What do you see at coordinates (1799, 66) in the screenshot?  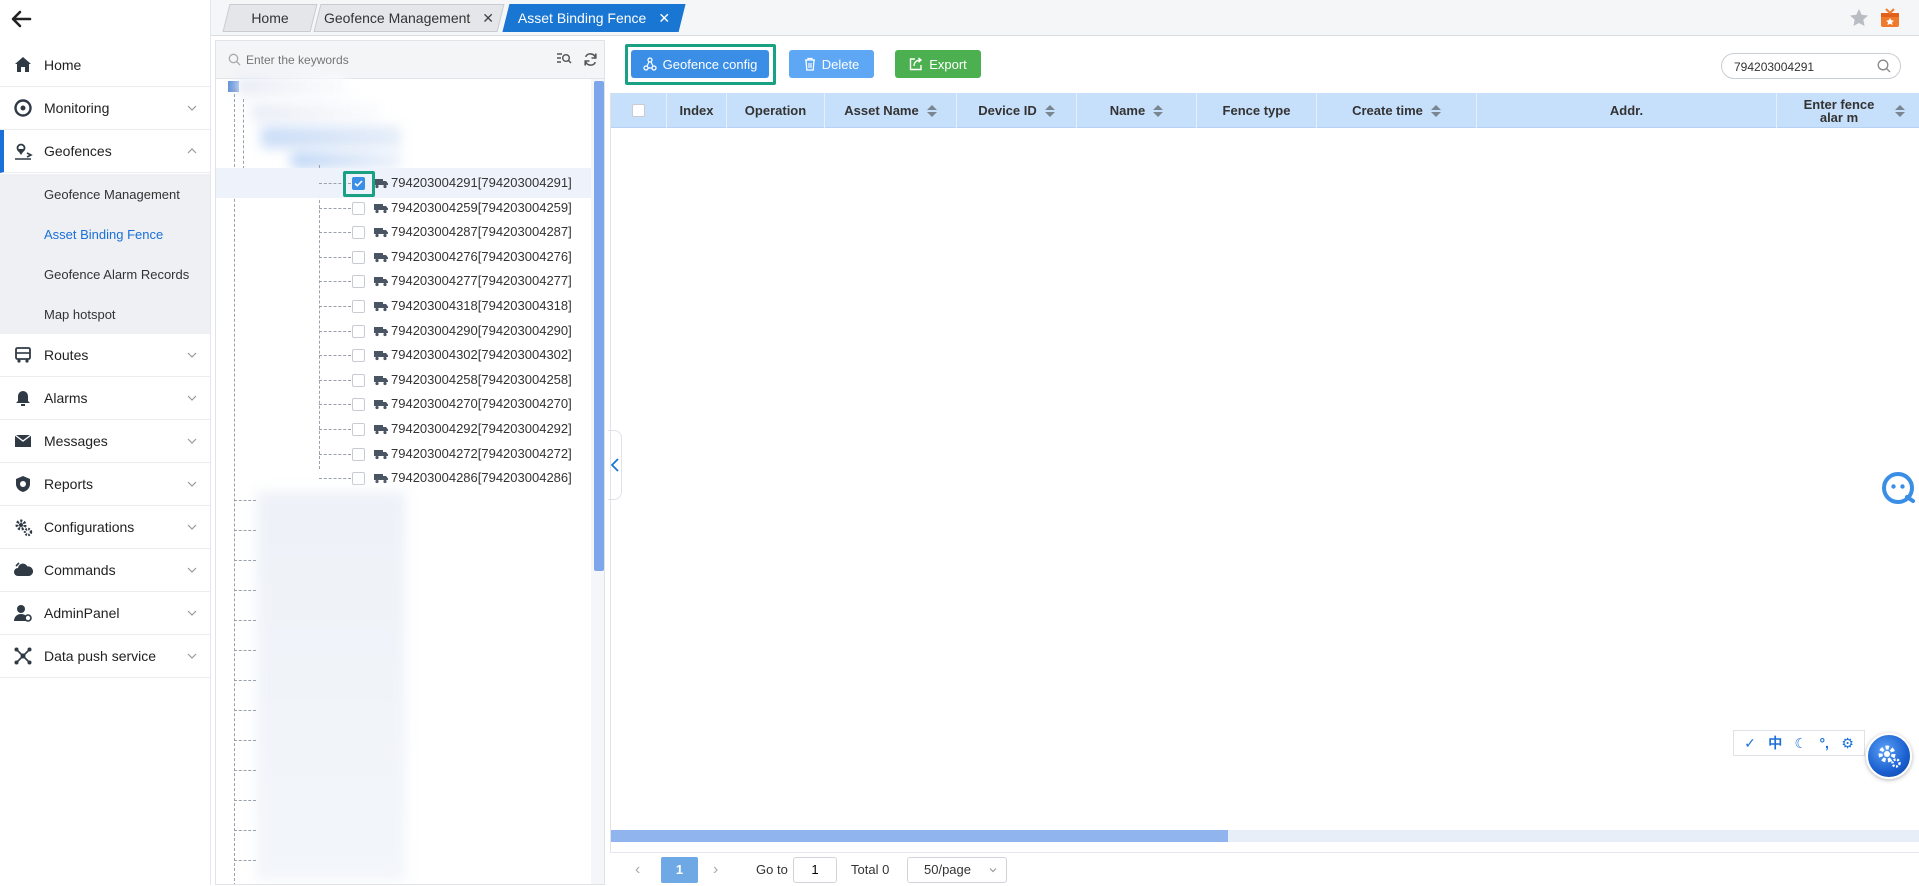 I see `asset-search-input` at bounding box center [1799, 66].